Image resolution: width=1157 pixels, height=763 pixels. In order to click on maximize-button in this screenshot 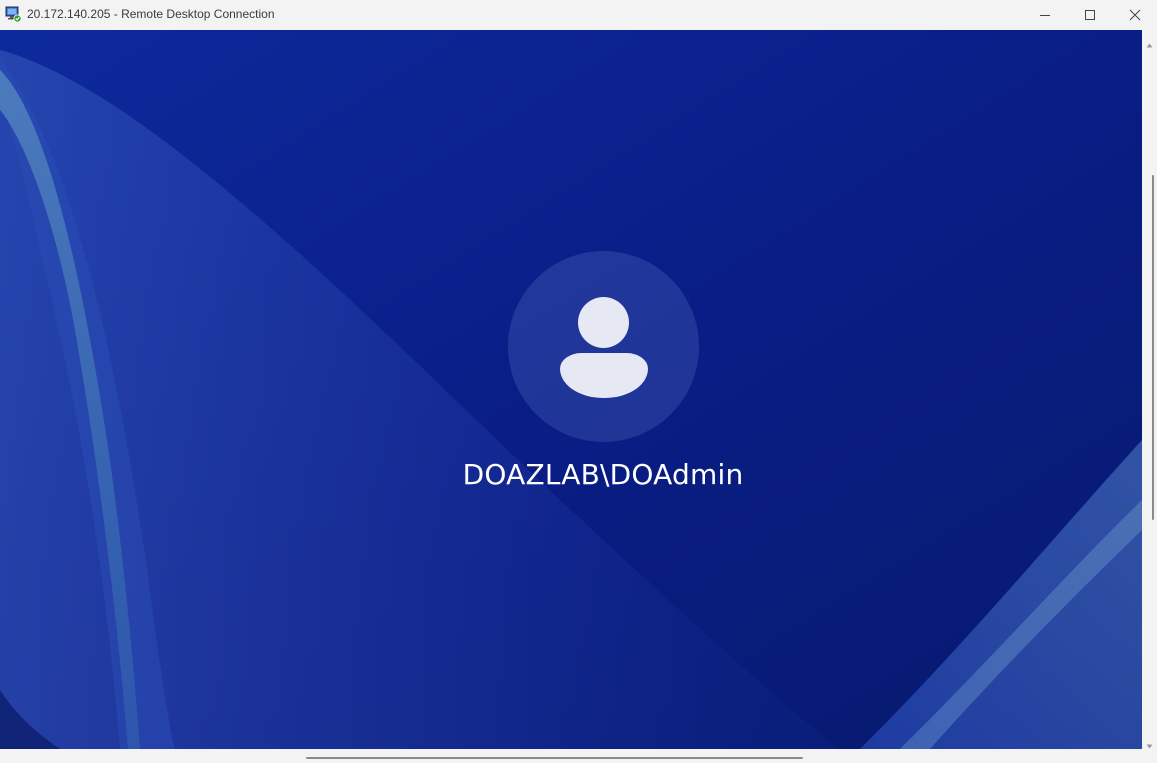, I will do `click(1090, 15)`.